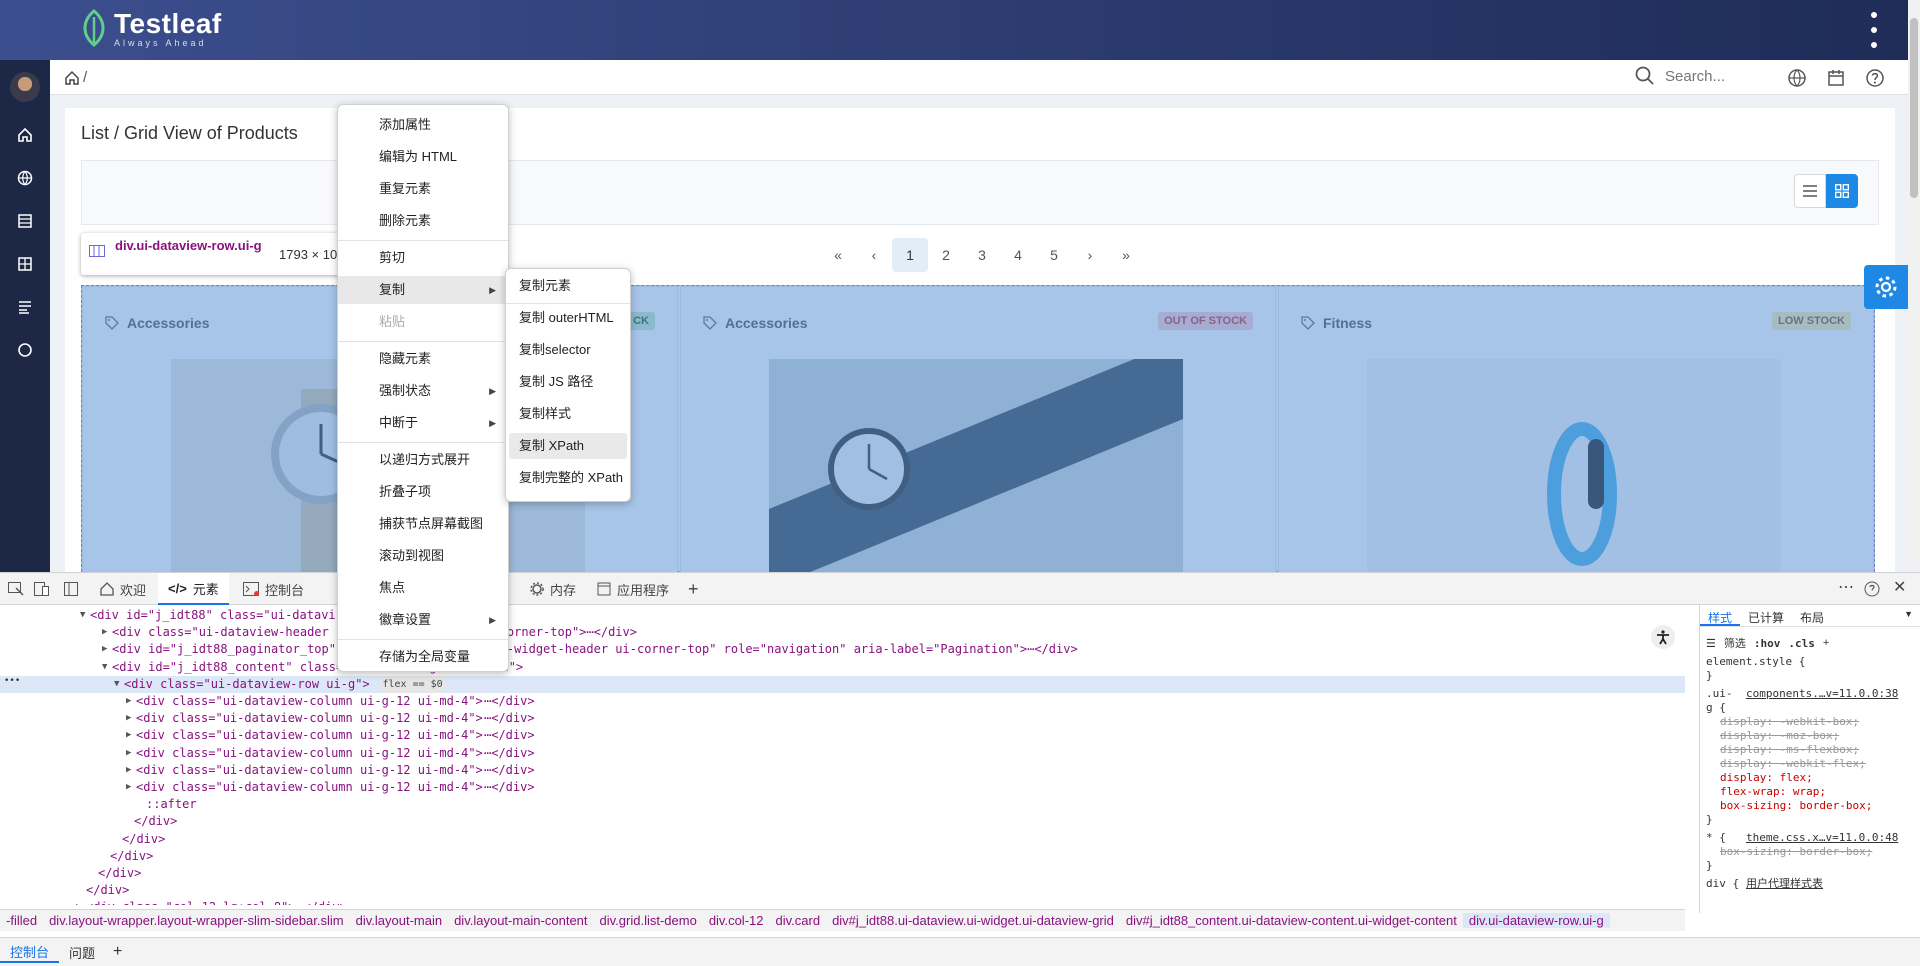  What do you see at coordinates (842, 902) in the screenshot?
I see `dom-node-line: ▶<div class="col-12 lg:col-8">⋯</div>` at bounding box center [842, 902].